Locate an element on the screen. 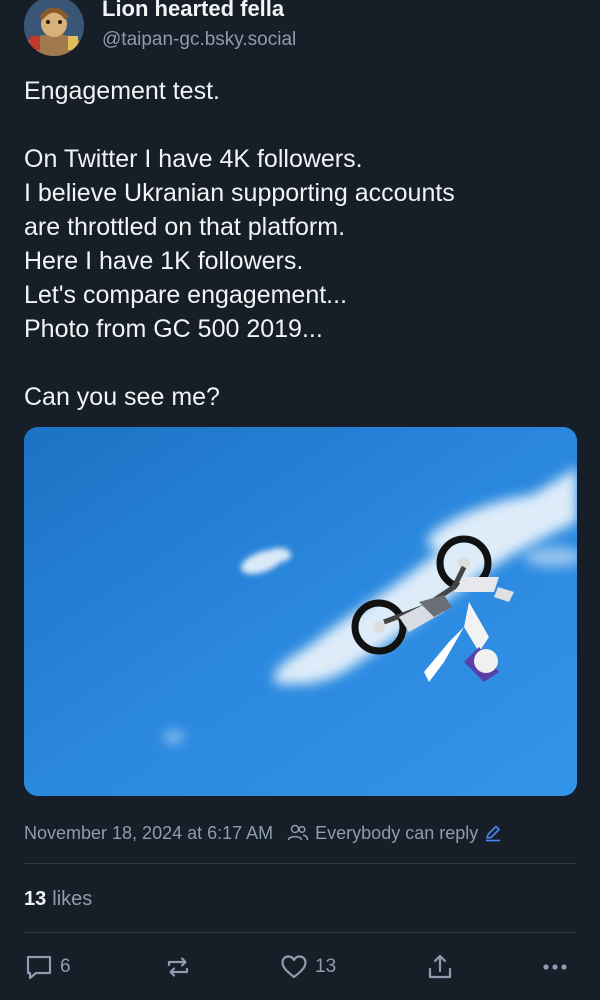  more-options-button is located at coordinates (555, 967).